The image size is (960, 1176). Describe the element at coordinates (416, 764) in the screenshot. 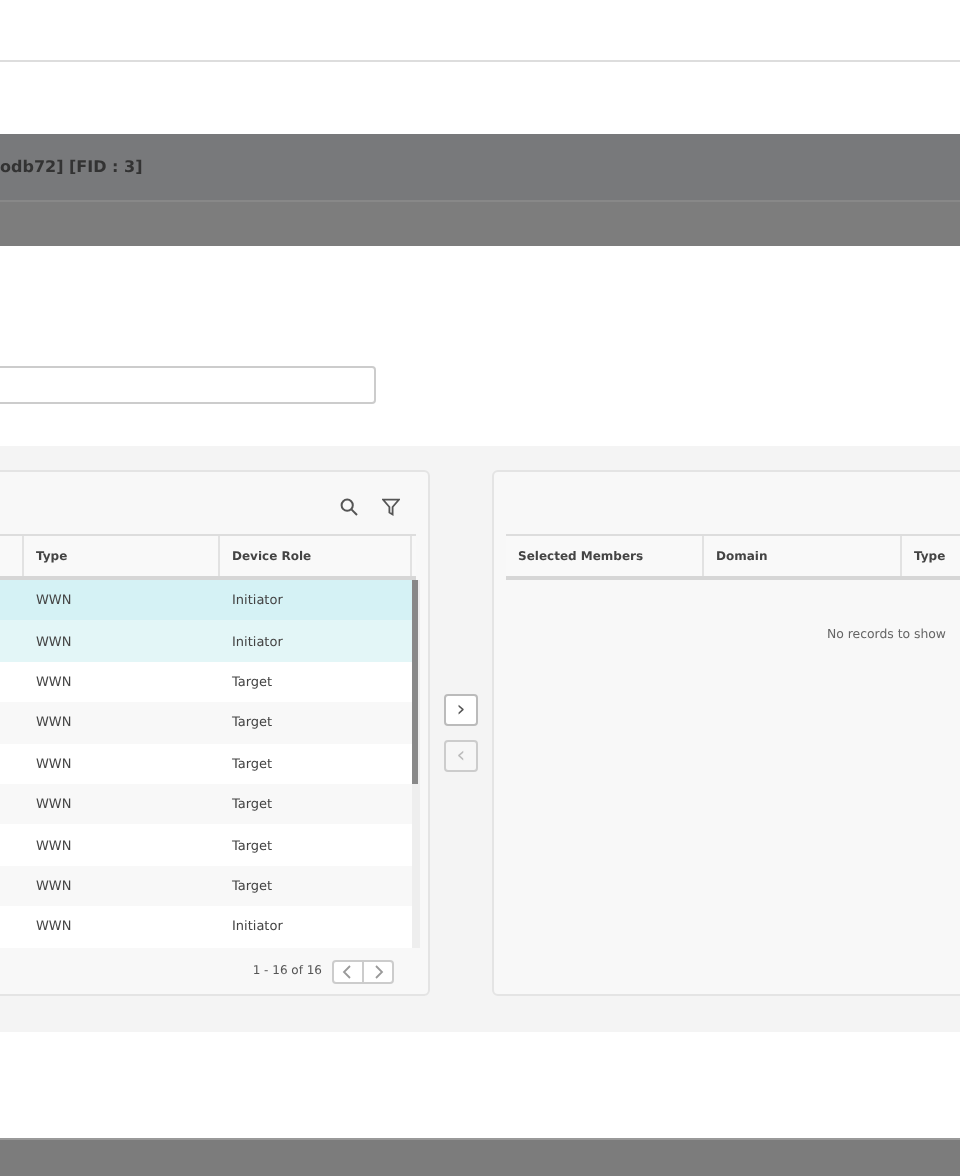

I see `scrollbar` at that location.